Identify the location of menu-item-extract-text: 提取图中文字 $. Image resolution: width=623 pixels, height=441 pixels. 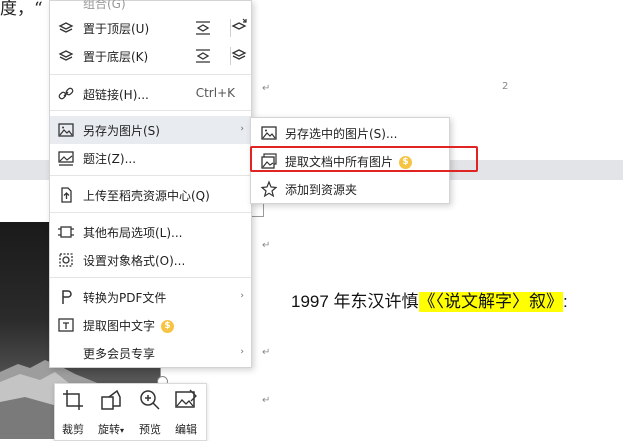
(150, 325).